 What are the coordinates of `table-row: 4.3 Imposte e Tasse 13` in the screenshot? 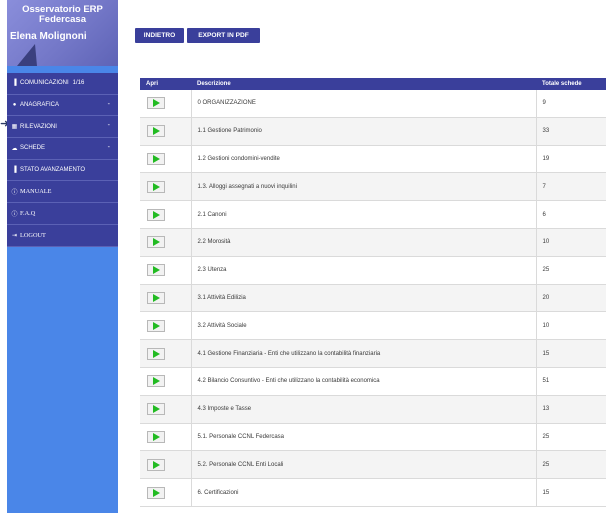 It's located at (373, 409).